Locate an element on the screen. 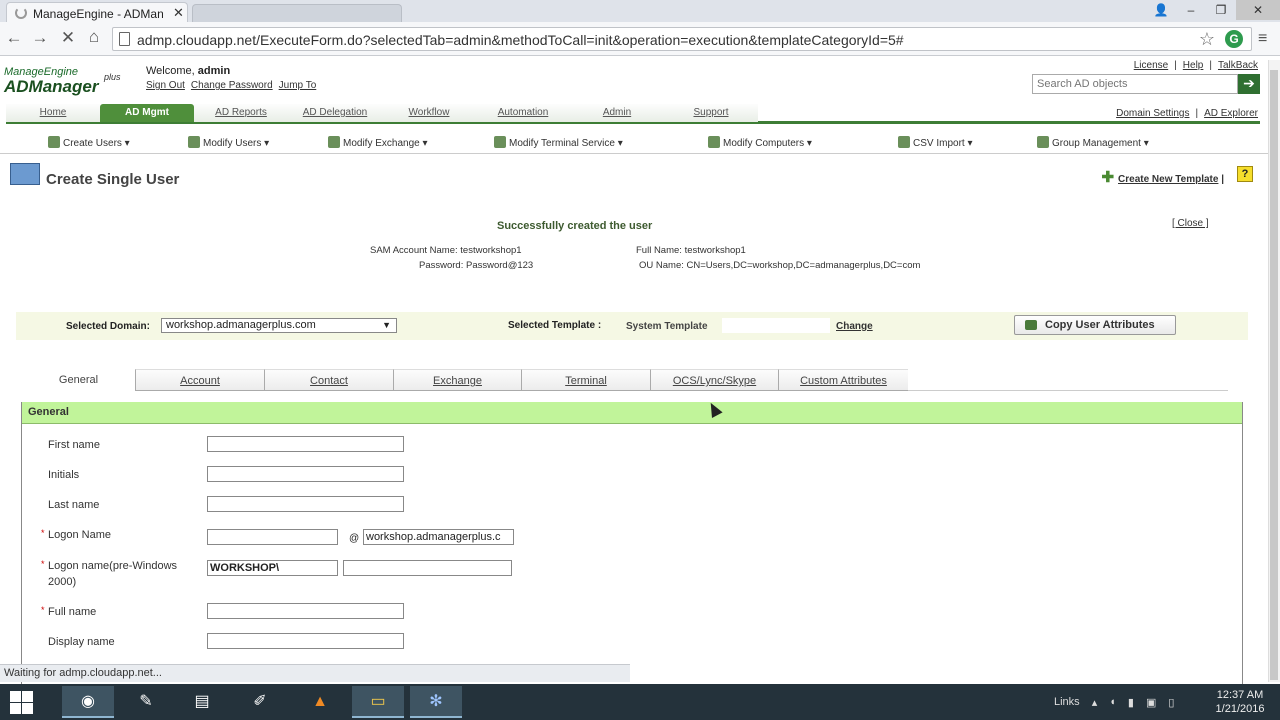  subnav-create-users: Create Users ▾ is located at coordinates (89, 142).